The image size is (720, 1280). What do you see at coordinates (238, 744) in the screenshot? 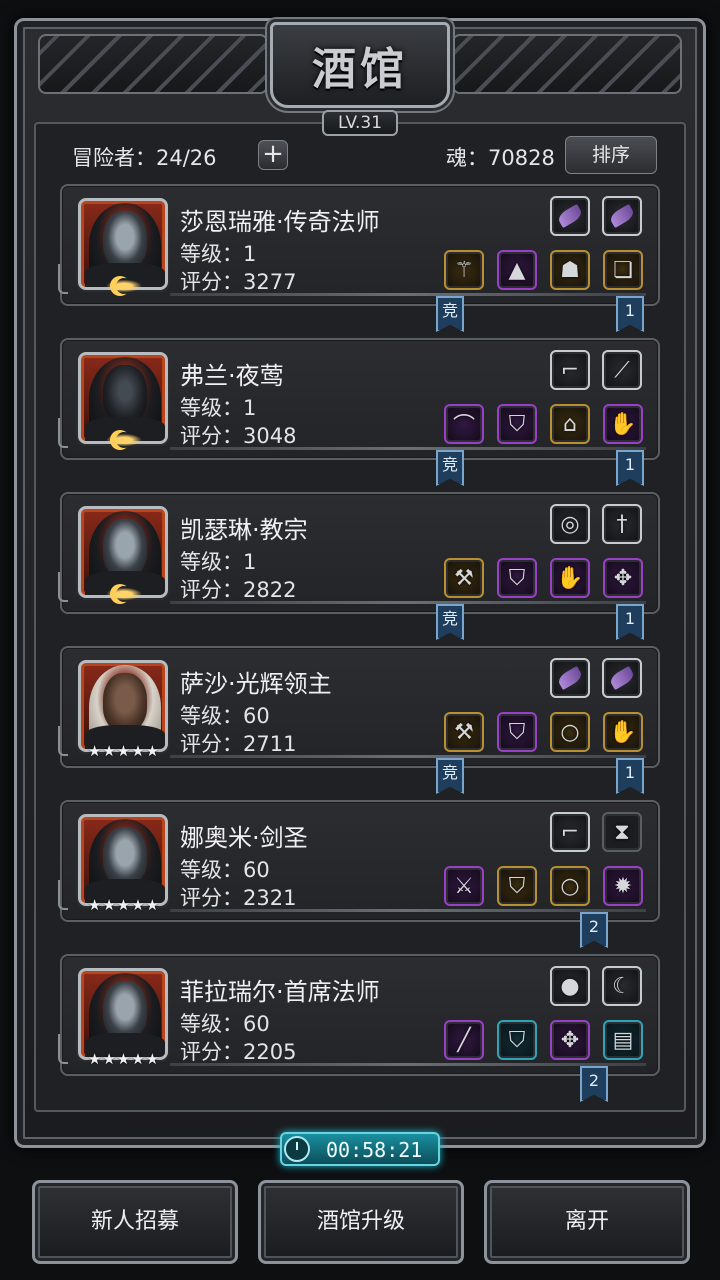
I see `hero-score: 评分：2711` at bounding box center [238, 744].